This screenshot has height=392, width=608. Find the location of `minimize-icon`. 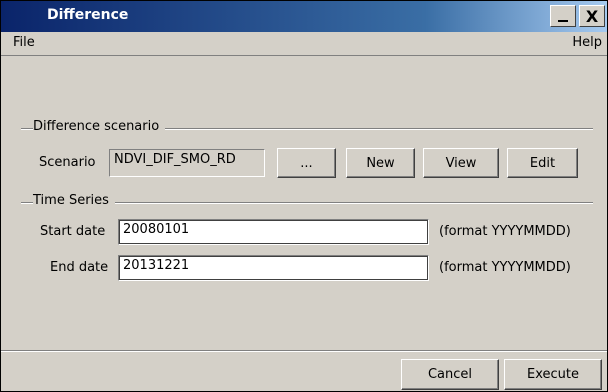

minimize-icon is located at coordinates (563, 21).